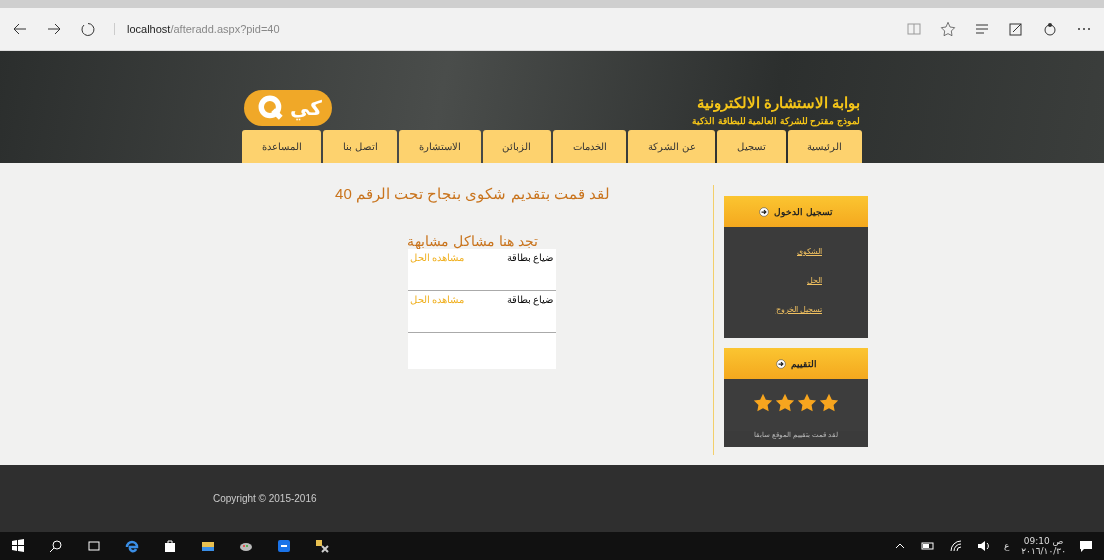 This screenshot has height=560, width=1104. Describe the element at coordinates (777, 103) in the screenshot. I see `site-title: بوابة الاستشارة الالكترونية` at that location.